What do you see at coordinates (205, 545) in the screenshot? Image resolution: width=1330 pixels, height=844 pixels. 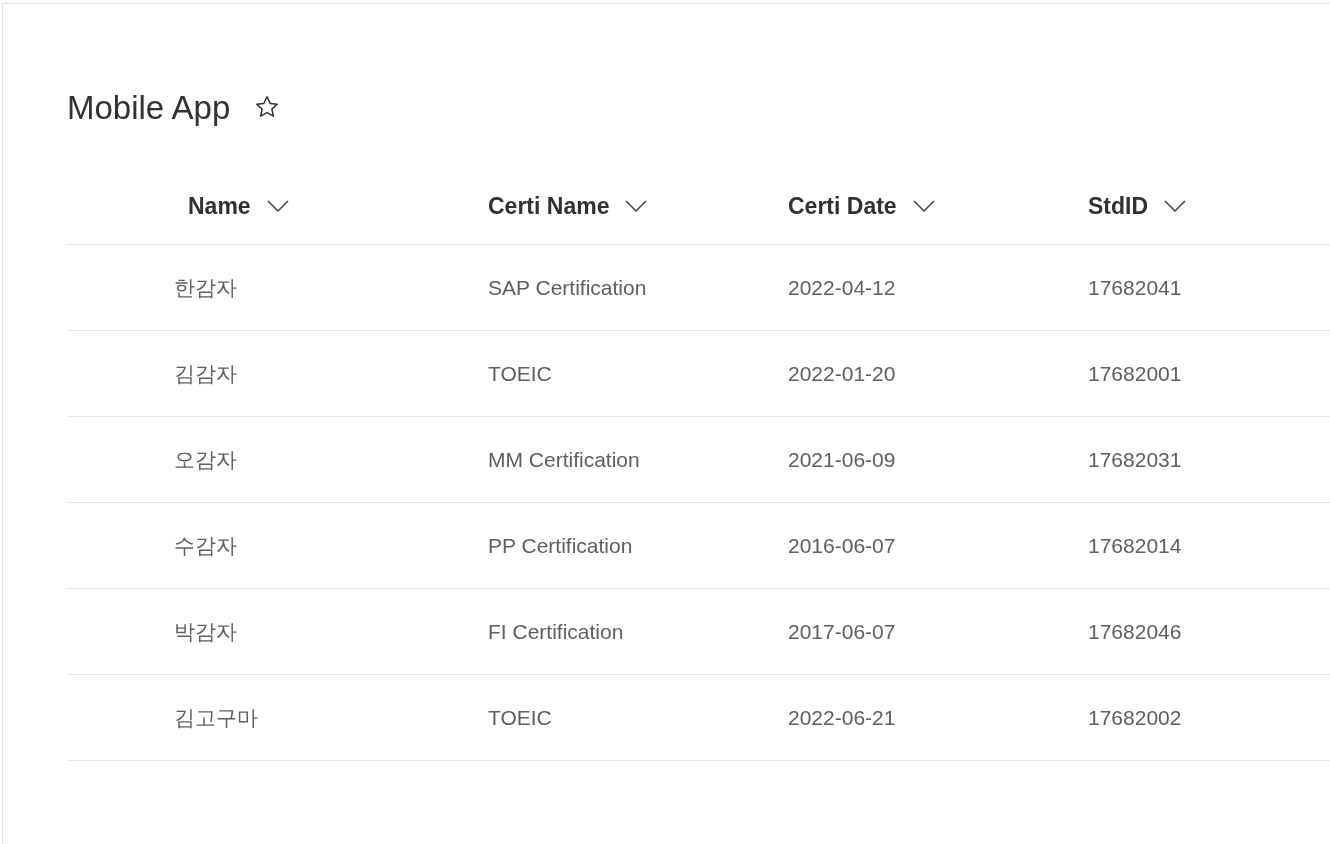 I see `table-cell-text: 수감자` at bounding box center [205, 545].